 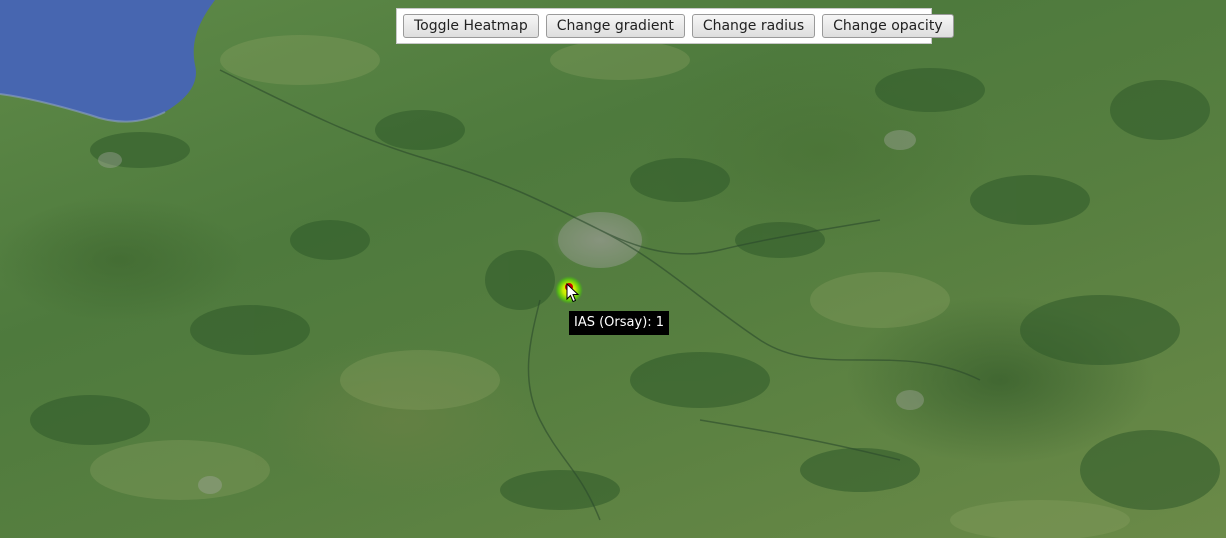 What do you see at coordinates (573, 293) in the screenshot?
I see `arrow-cursor-icon` at bounding box center [573, 293].